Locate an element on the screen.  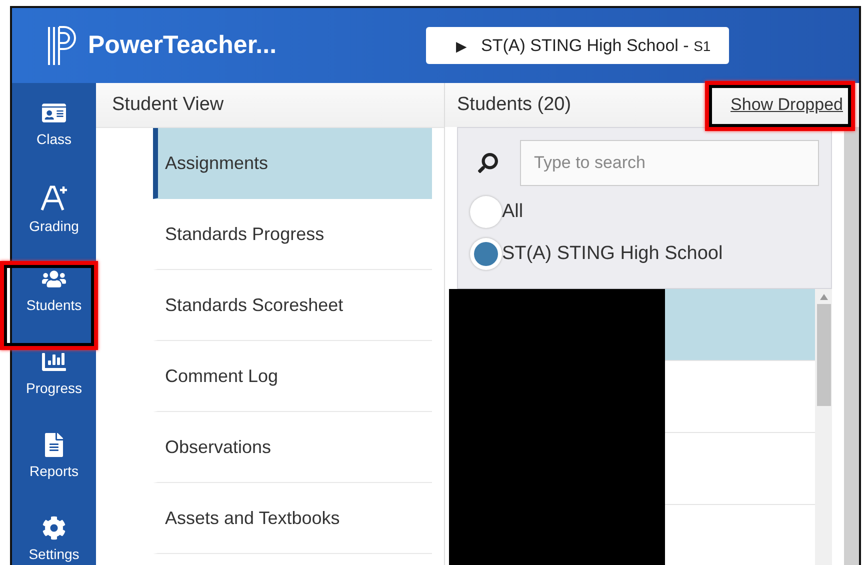
nav-item: Progress is located at coordinates (54, 383).